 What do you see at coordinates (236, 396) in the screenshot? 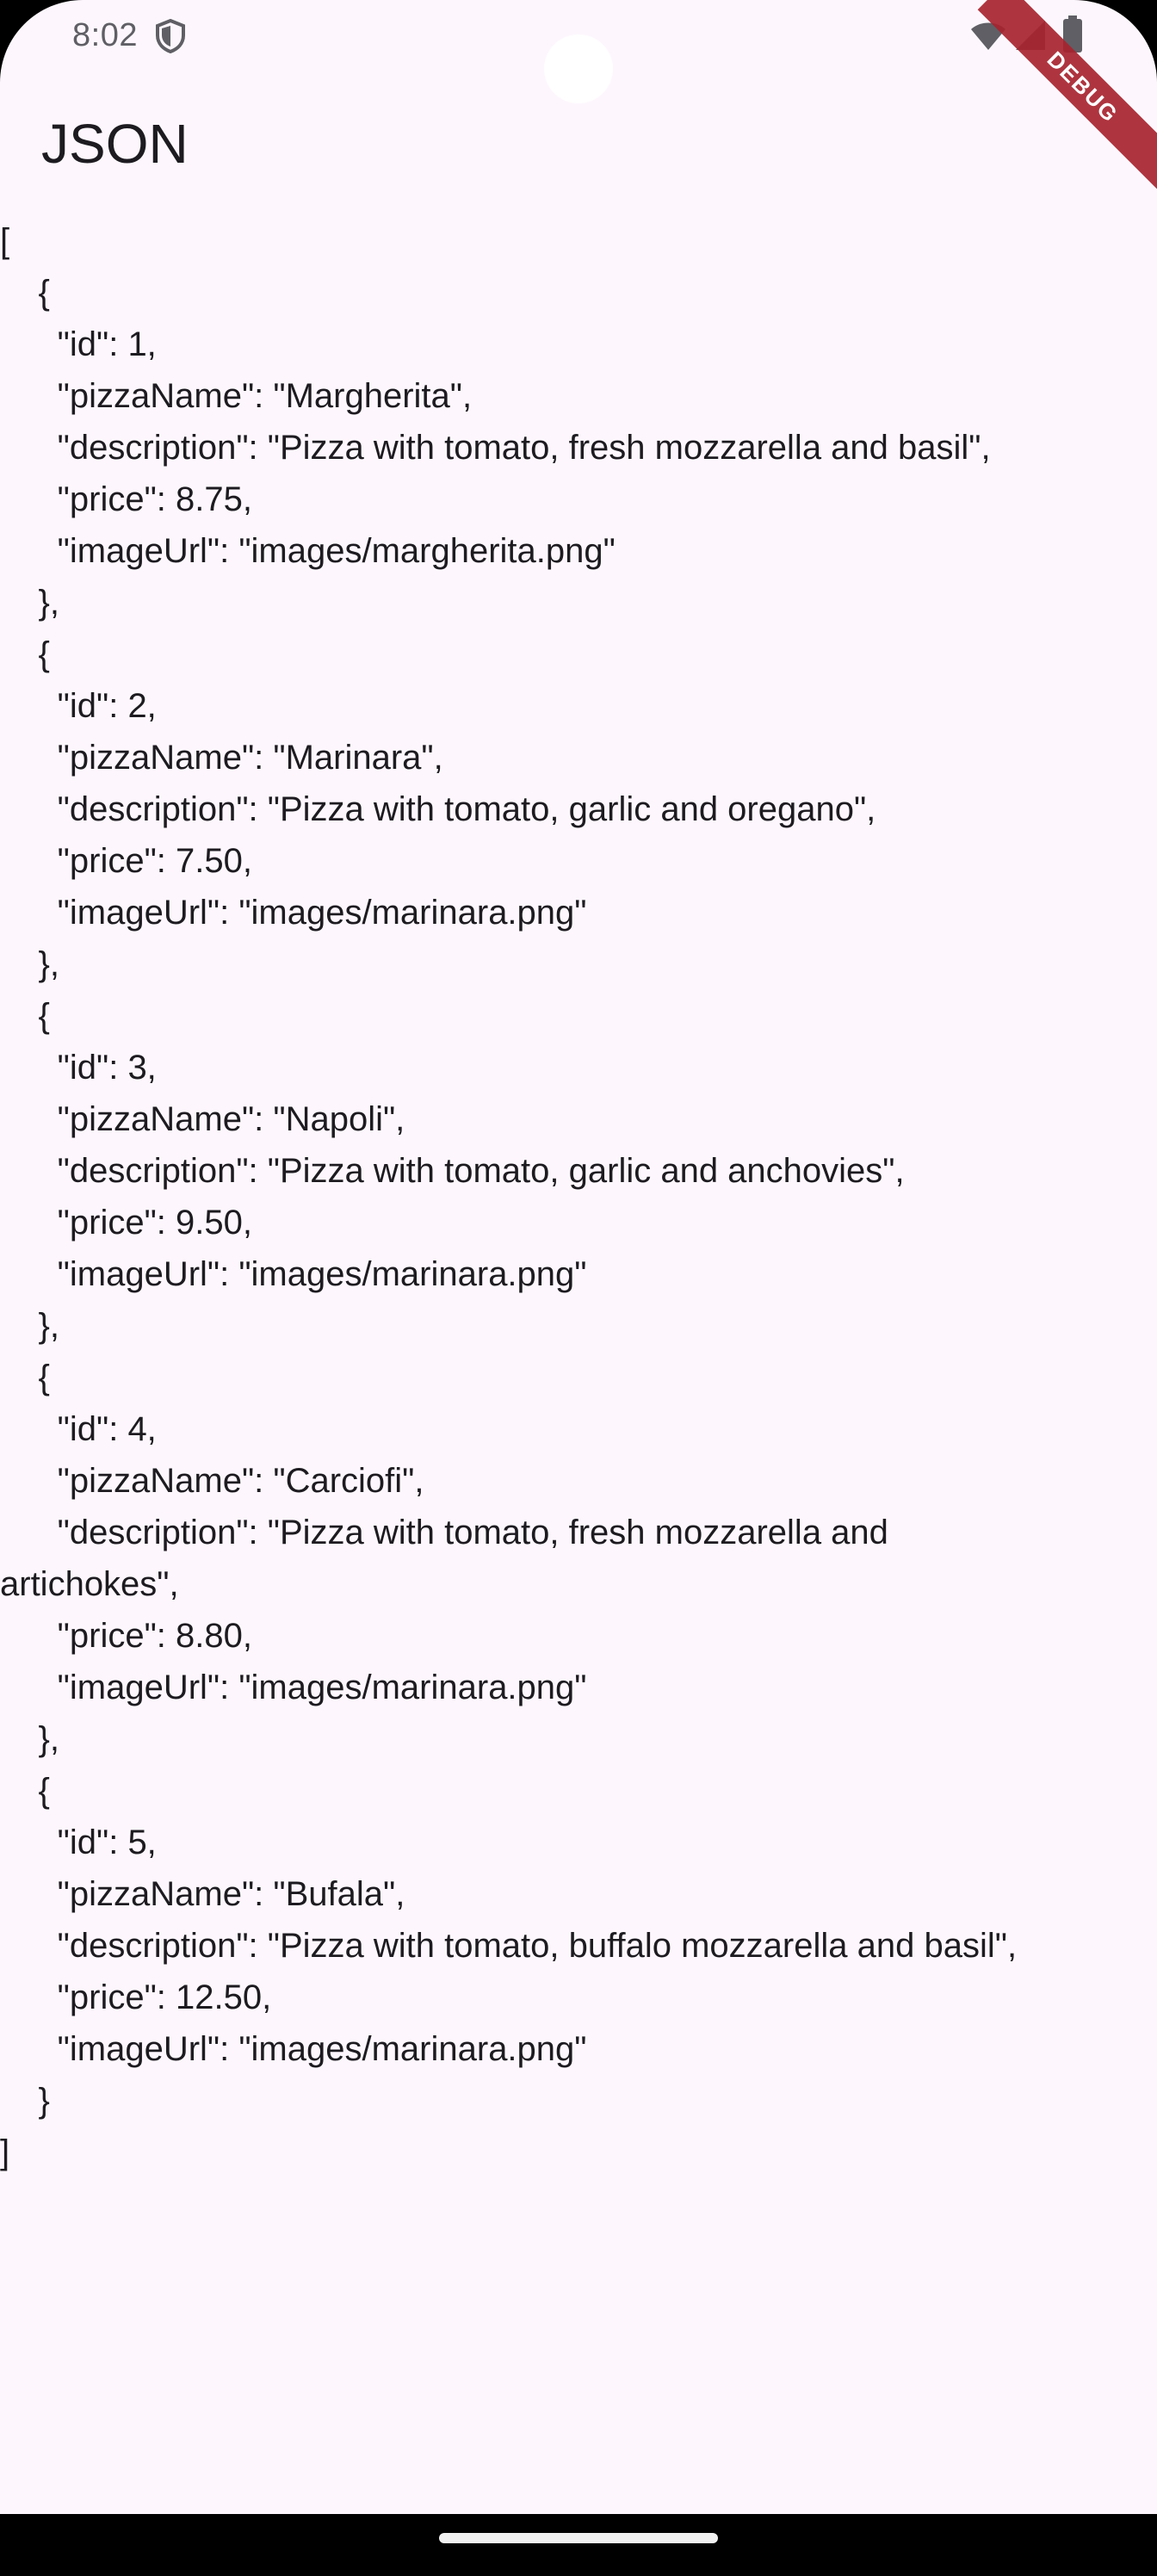
I see `json-line: "pizzaName": "Margherita",` at bounding box center [236, 396].